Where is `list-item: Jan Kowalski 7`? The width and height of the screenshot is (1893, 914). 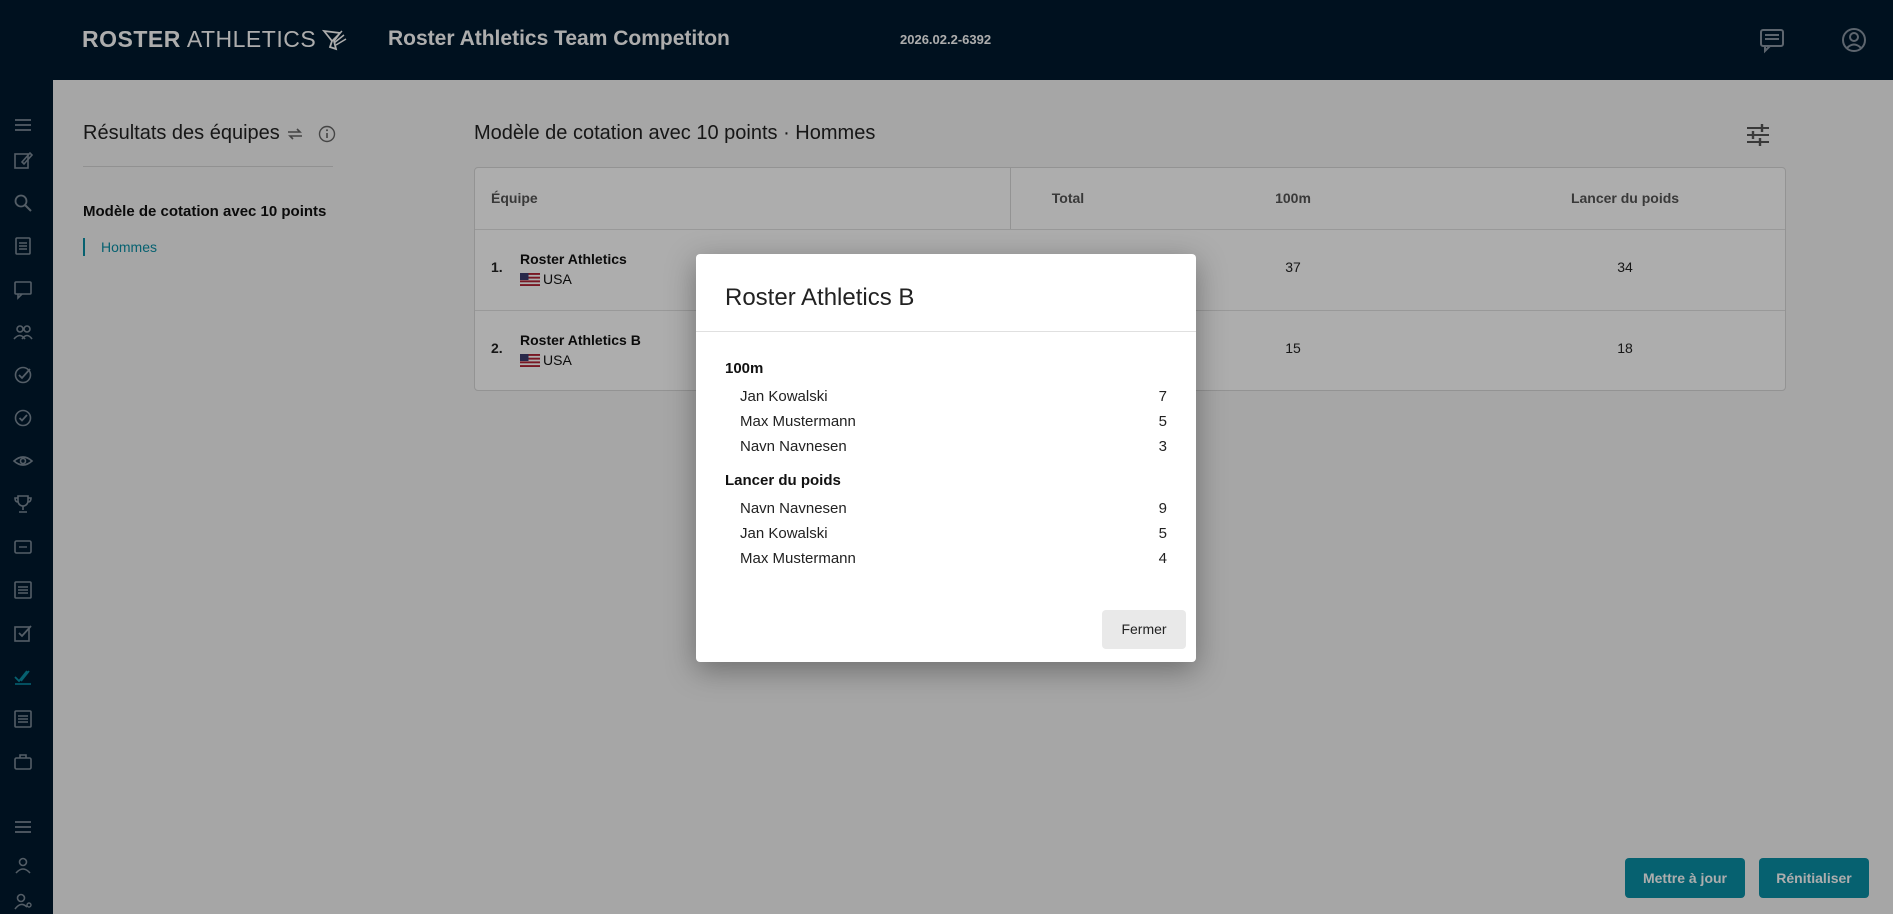 list-item: Jan Kowalski 7 is located at coordinates (946, 396).